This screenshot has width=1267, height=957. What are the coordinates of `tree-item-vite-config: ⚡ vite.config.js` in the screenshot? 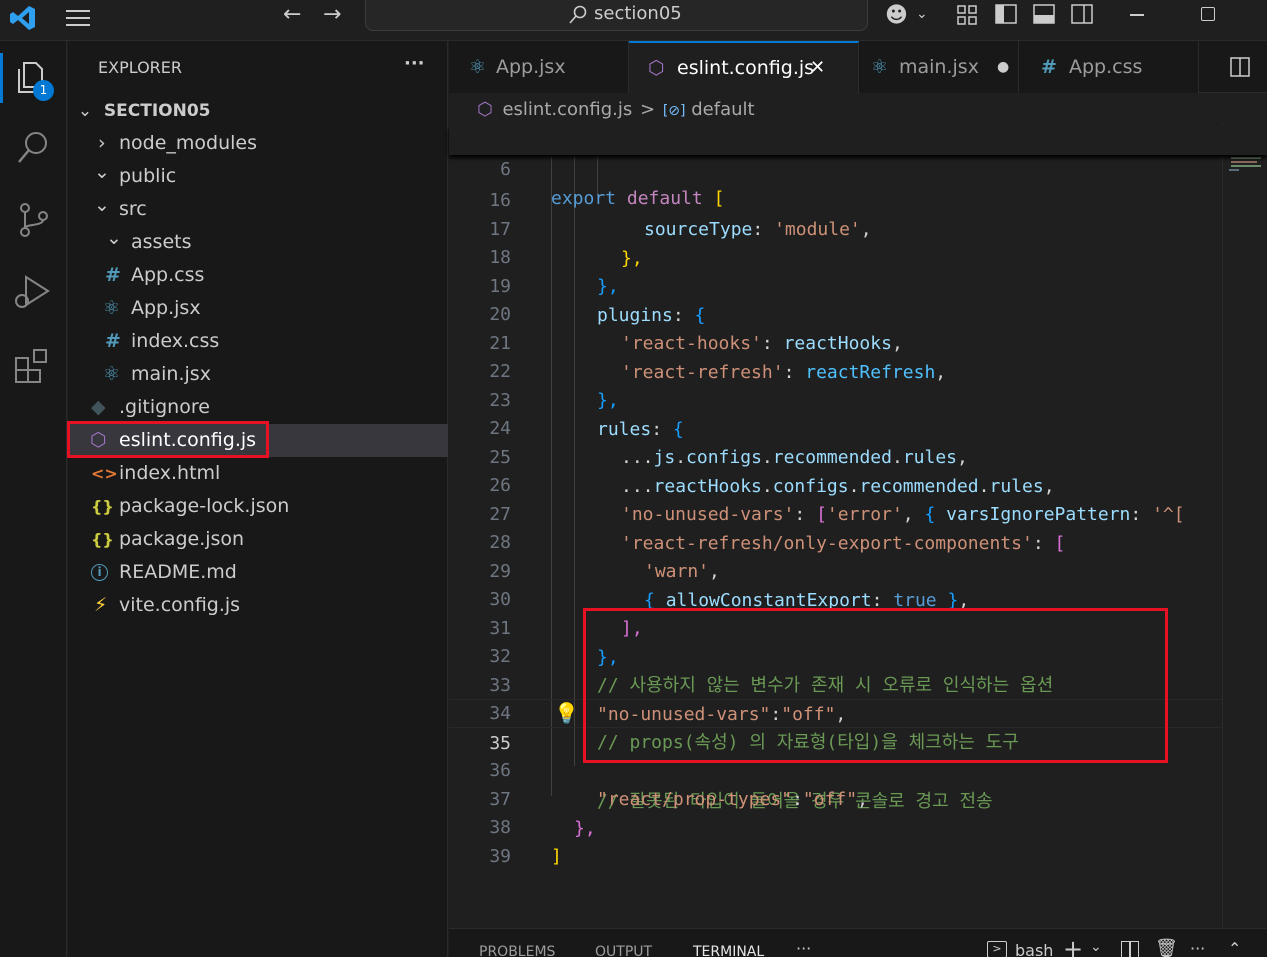 It's located at (258, 605).